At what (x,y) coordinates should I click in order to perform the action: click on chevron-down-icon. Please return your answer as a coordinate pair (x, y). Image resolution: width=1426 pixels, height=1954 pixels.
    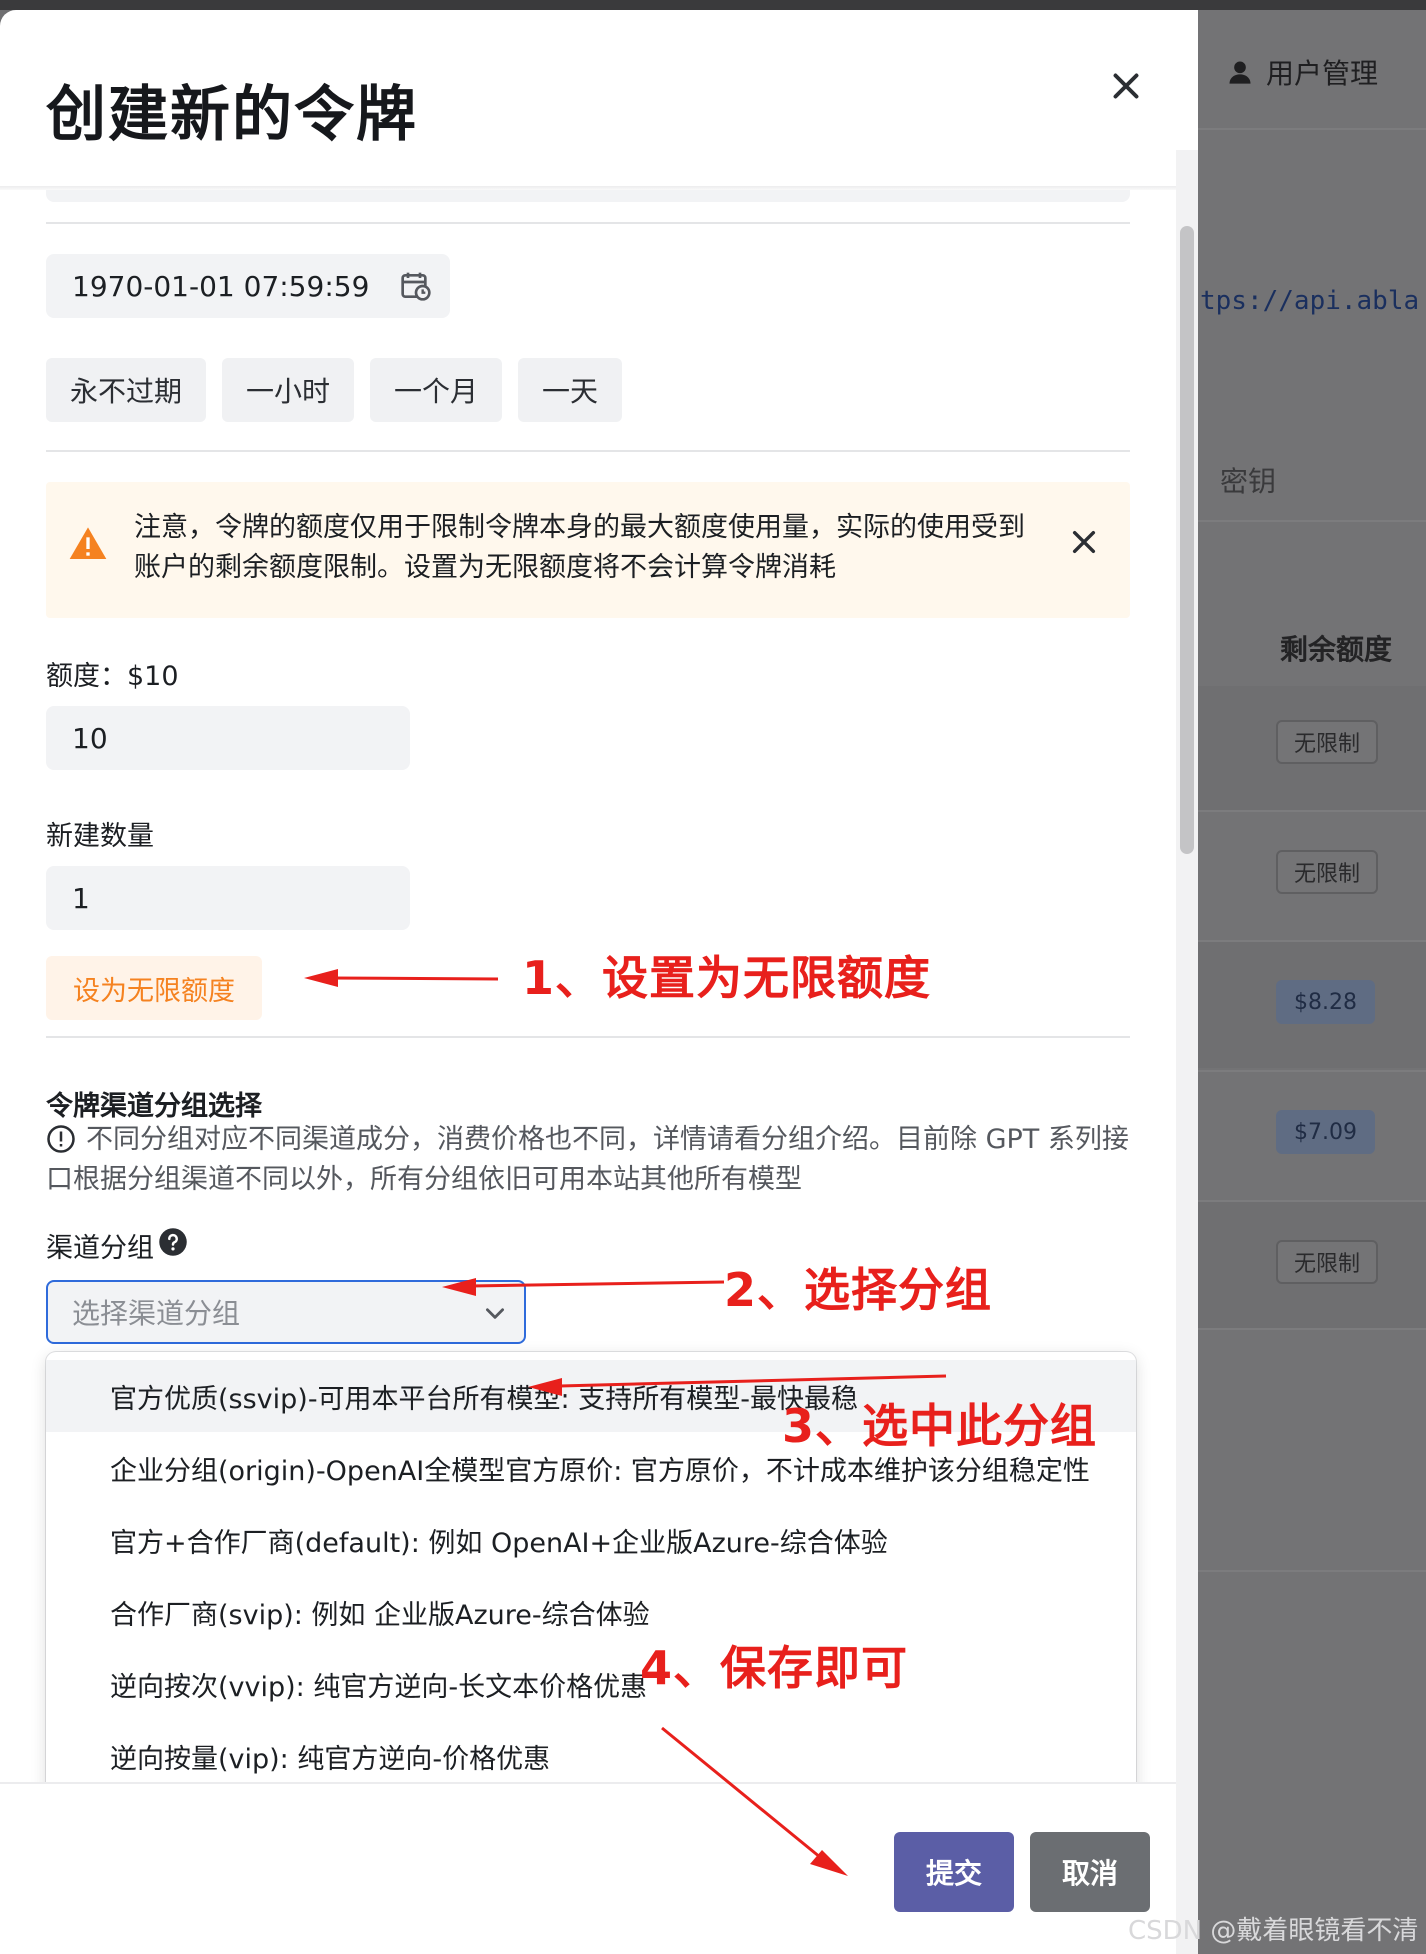
    Looking at the image, I should click on (495, 1313).